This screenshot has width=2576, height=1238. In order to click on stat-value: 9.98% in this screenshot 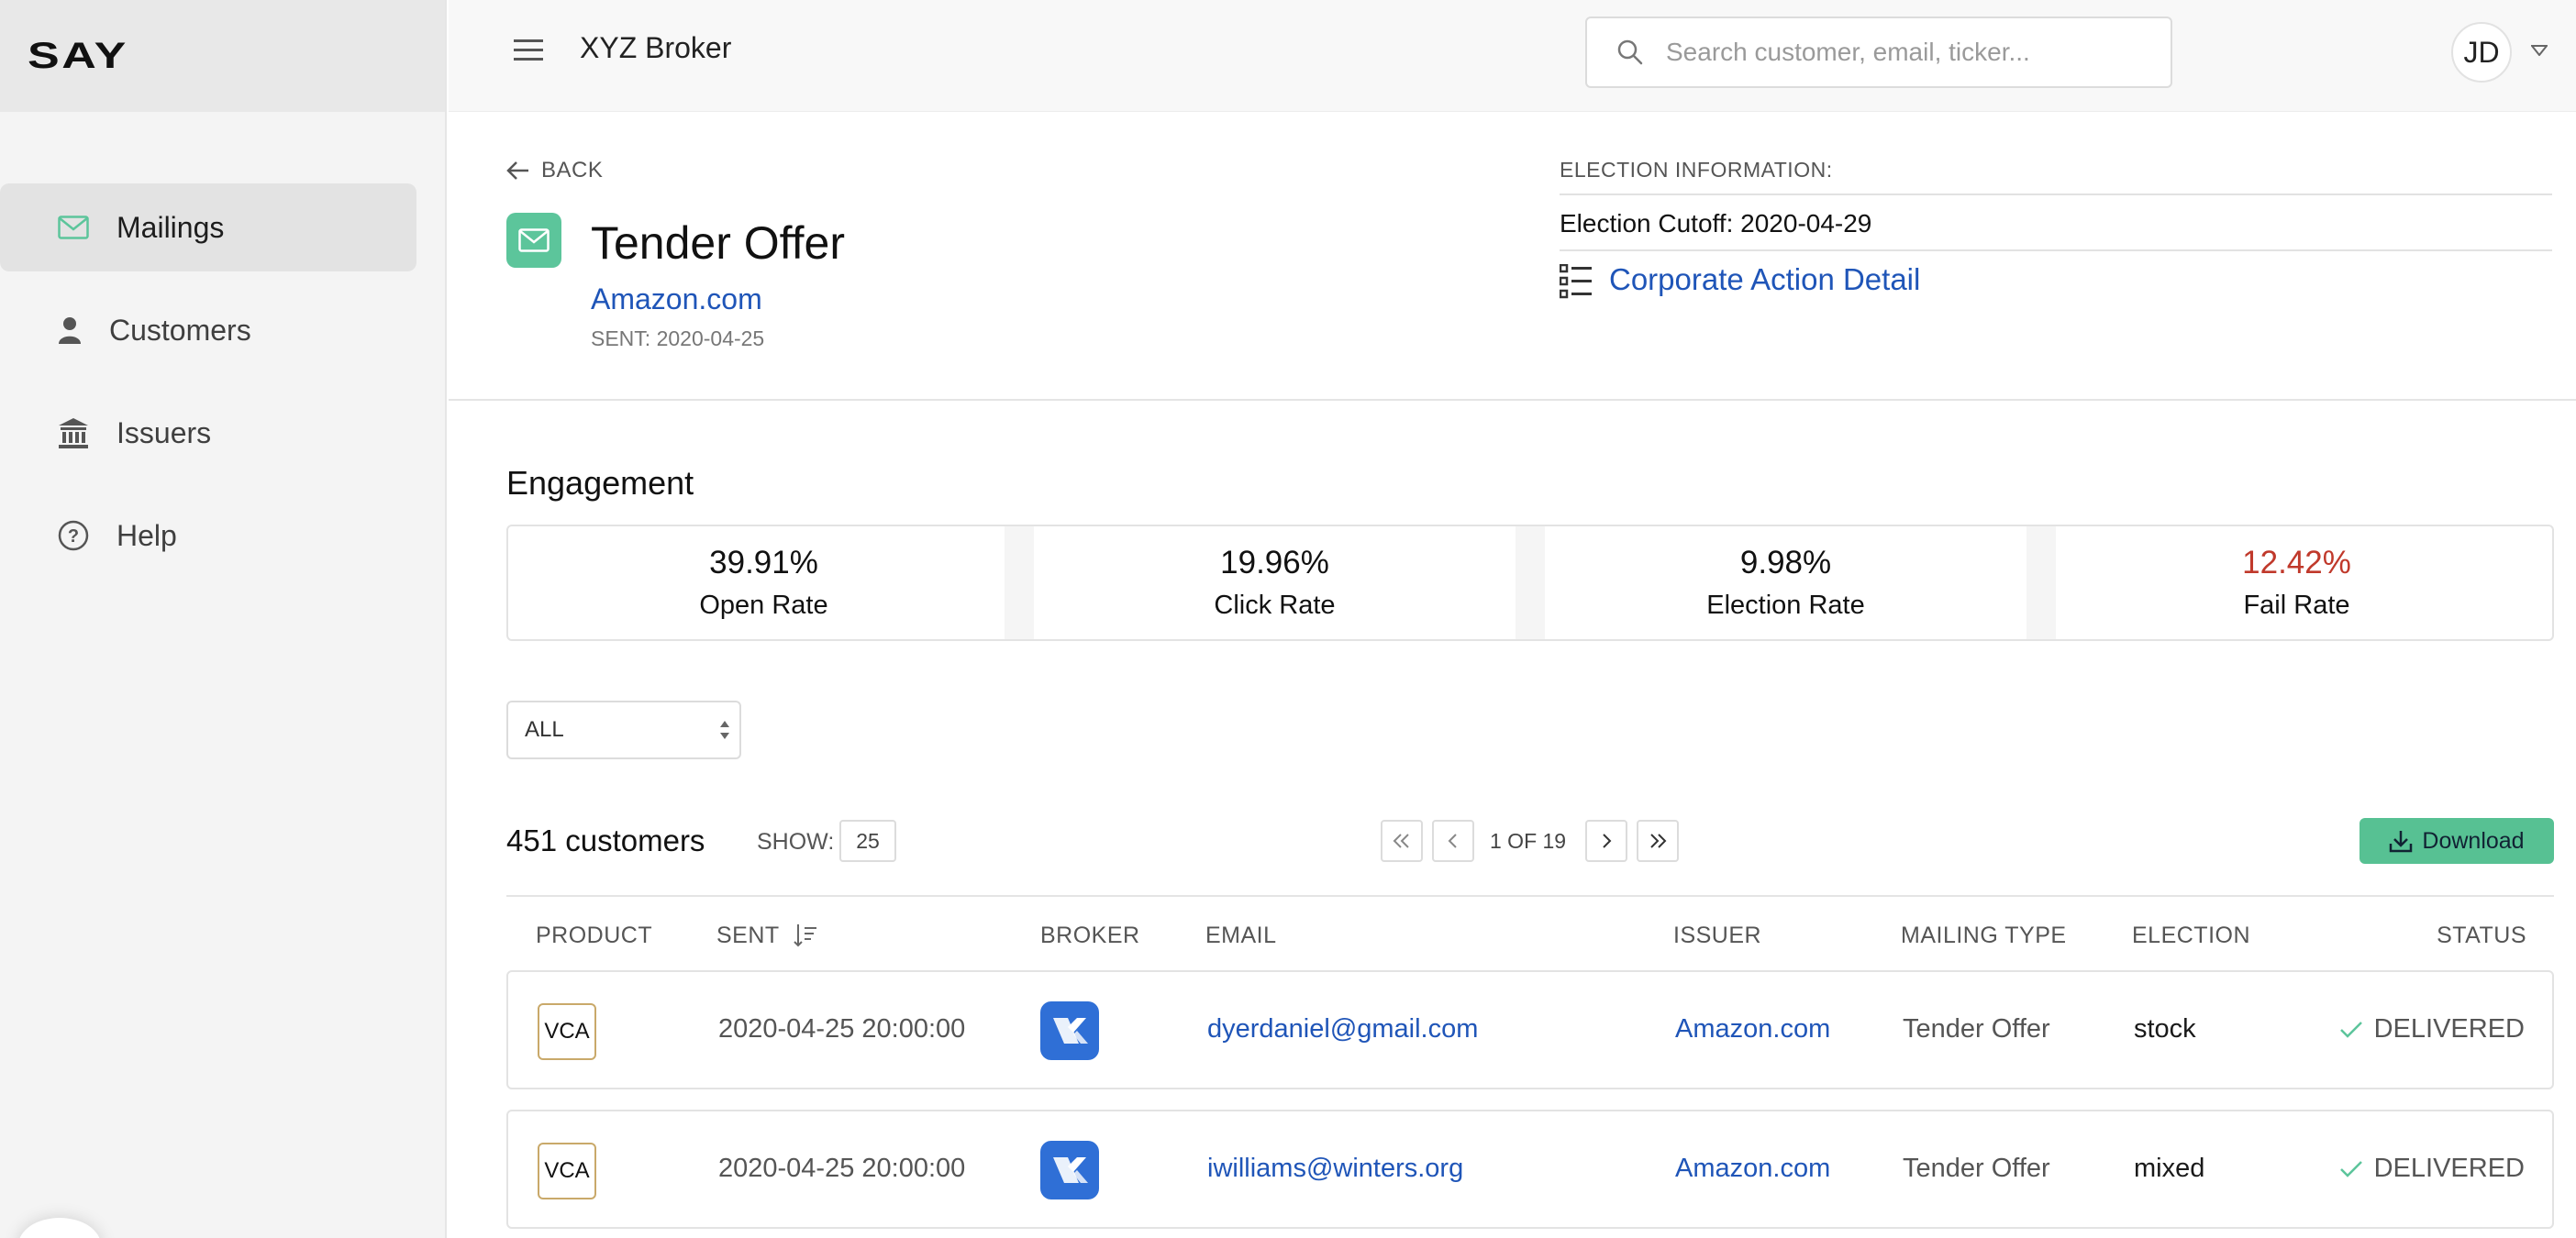, I will do `click(1785, 562)`.